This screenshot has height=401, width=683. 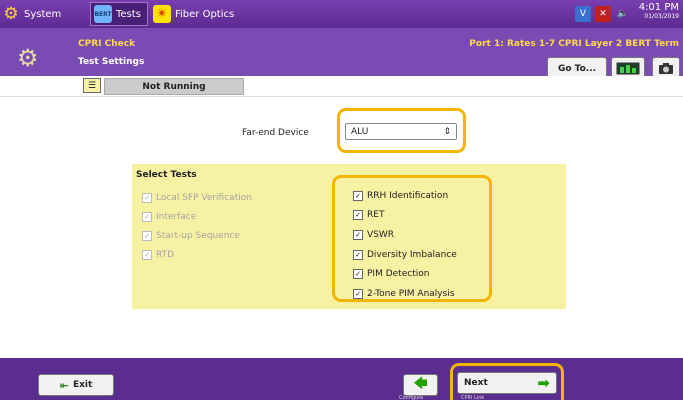 I want to click on next-label: Next, so click(x=476, y=383).